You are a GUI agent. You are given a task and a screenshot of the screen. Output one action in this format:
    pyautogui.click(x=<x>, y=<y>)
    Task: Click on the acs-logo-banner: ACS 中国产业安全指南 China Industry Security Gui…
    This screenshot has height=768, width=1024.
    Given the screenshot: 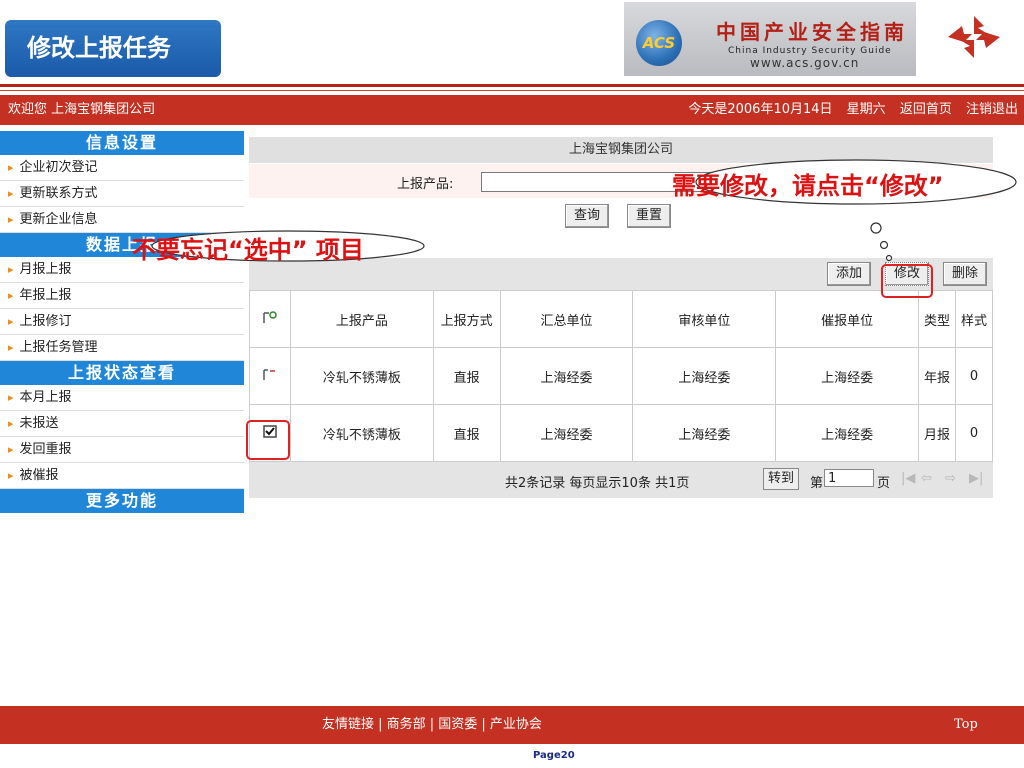 What is the action you would take?
    pyautogui.click(x=770, y=39)
    